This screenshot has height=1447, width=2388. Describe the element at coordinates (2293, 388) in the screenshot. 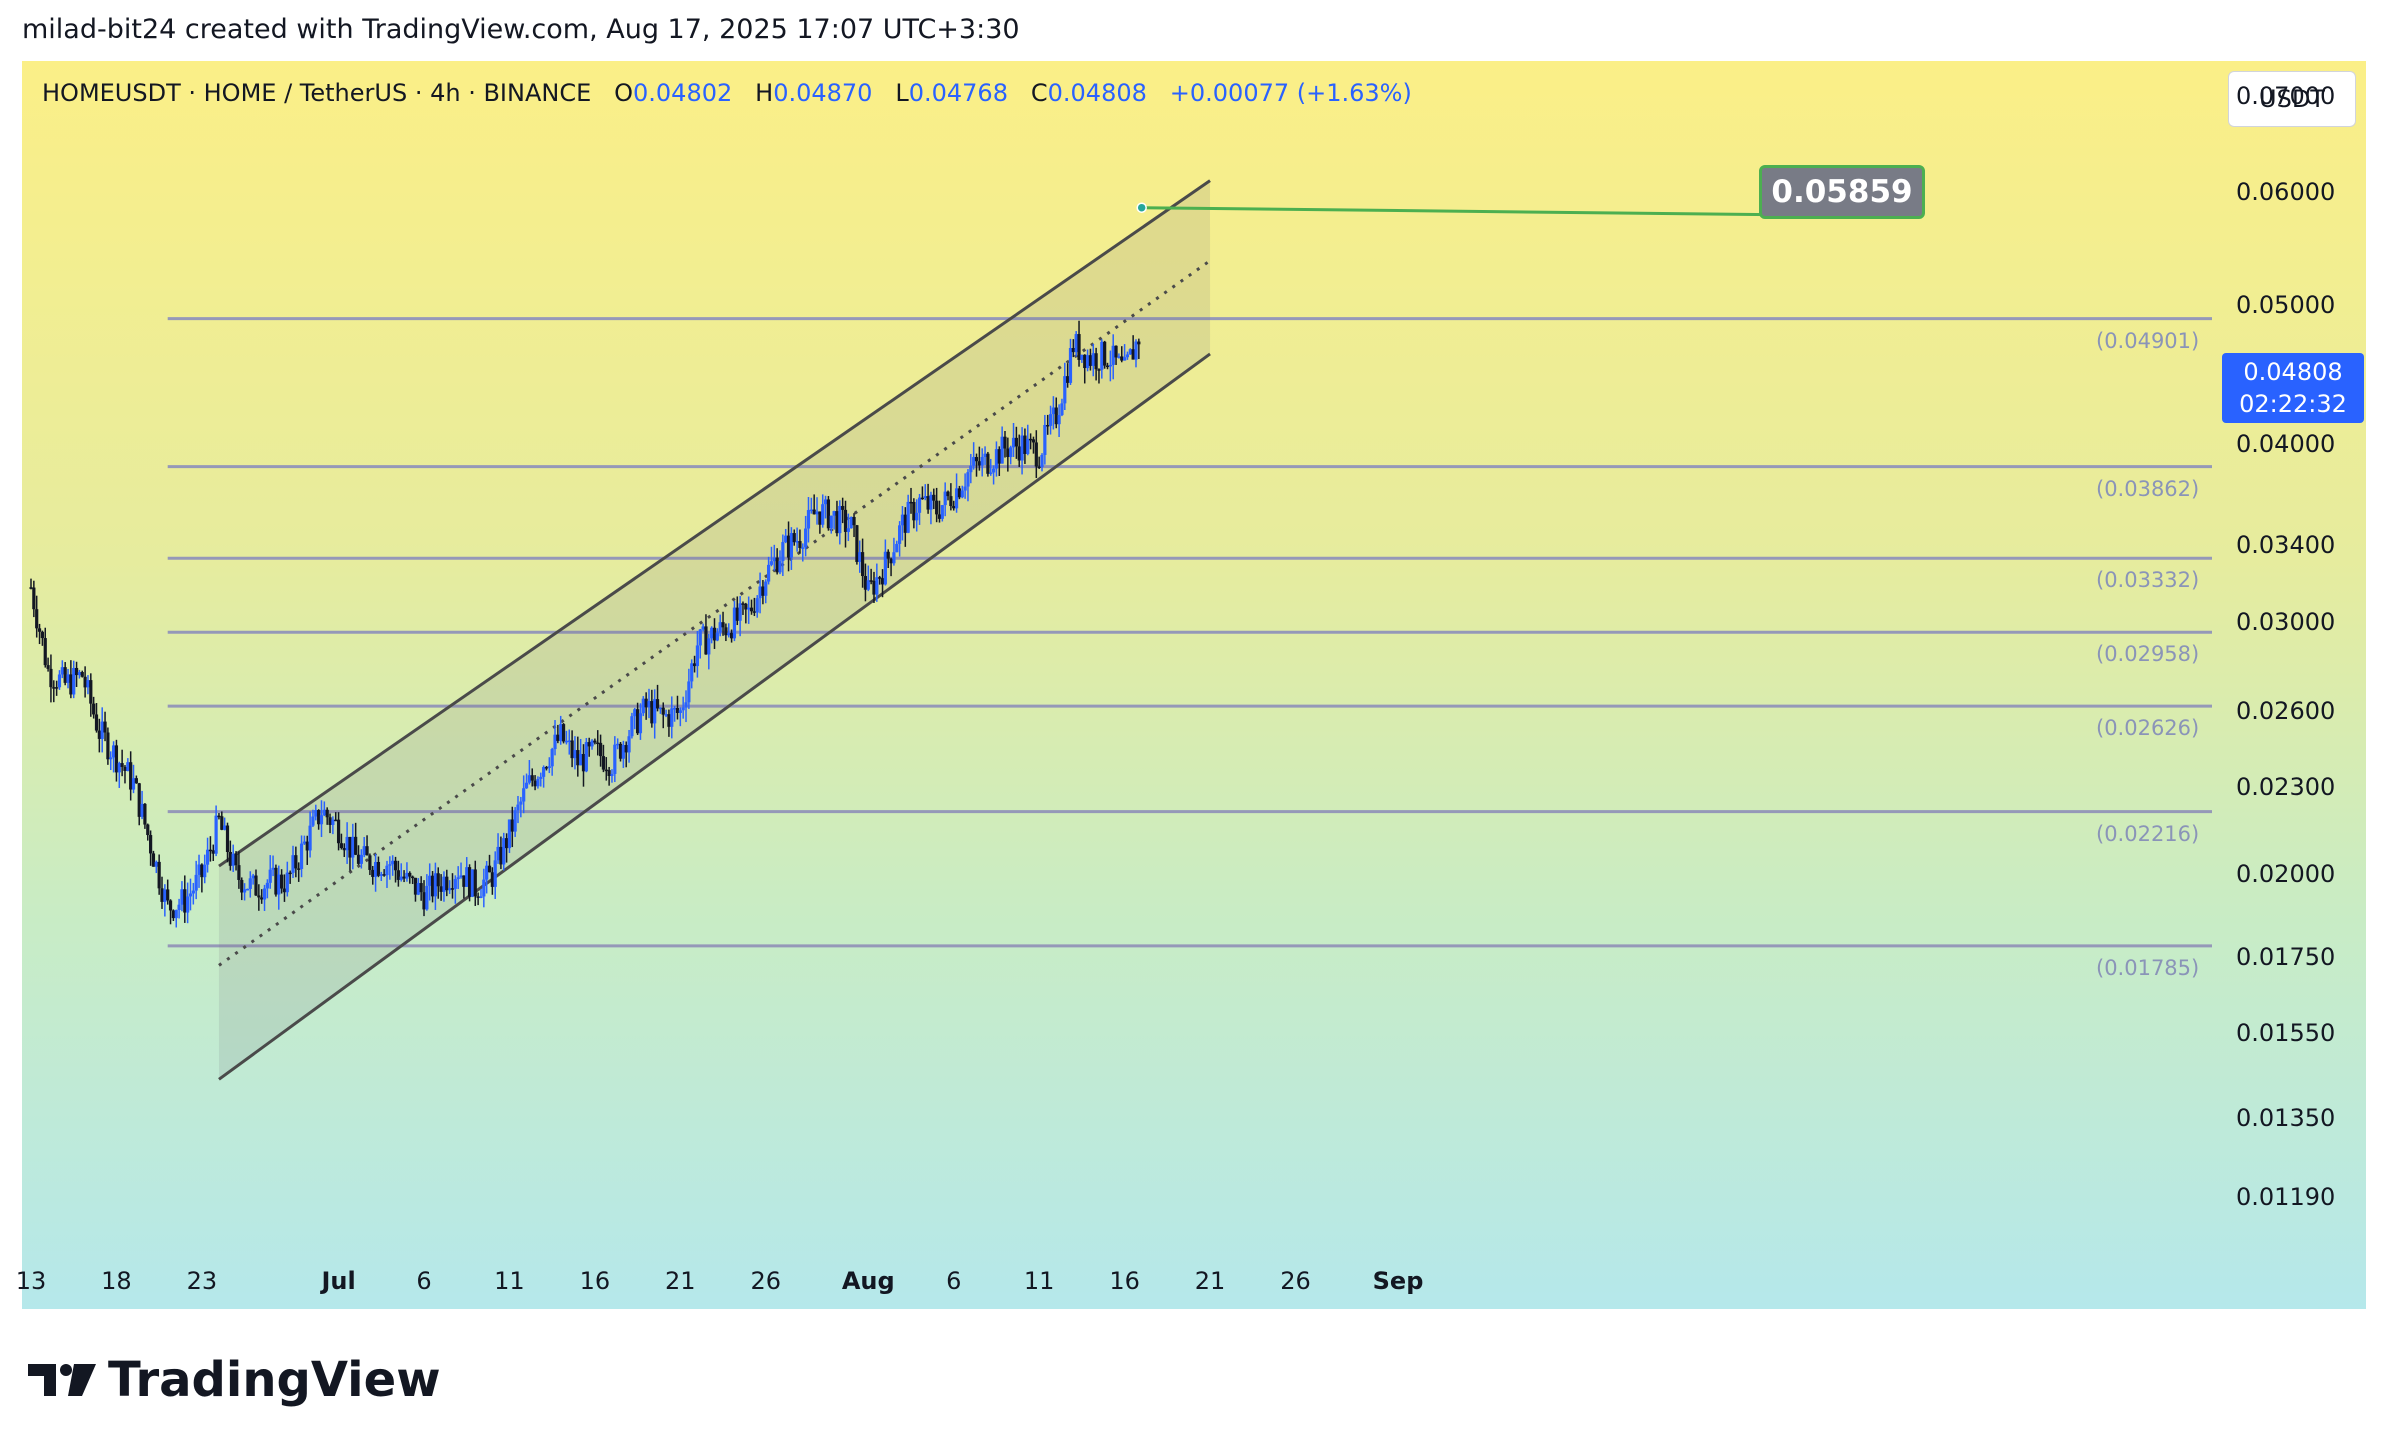

I see `last-price-tag: 0.04808 02:22:32` at that location.